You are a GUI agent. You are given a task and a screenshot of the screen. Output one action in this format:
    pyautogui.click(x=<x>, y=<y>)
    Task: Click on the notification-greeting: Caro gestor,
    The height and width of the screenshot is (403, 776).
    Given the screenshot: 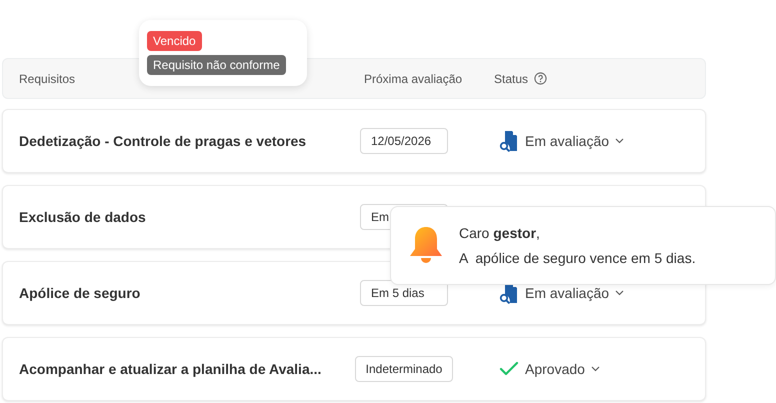 What is the action you would take?
    pyautogui.click(x=500, y=233)
    